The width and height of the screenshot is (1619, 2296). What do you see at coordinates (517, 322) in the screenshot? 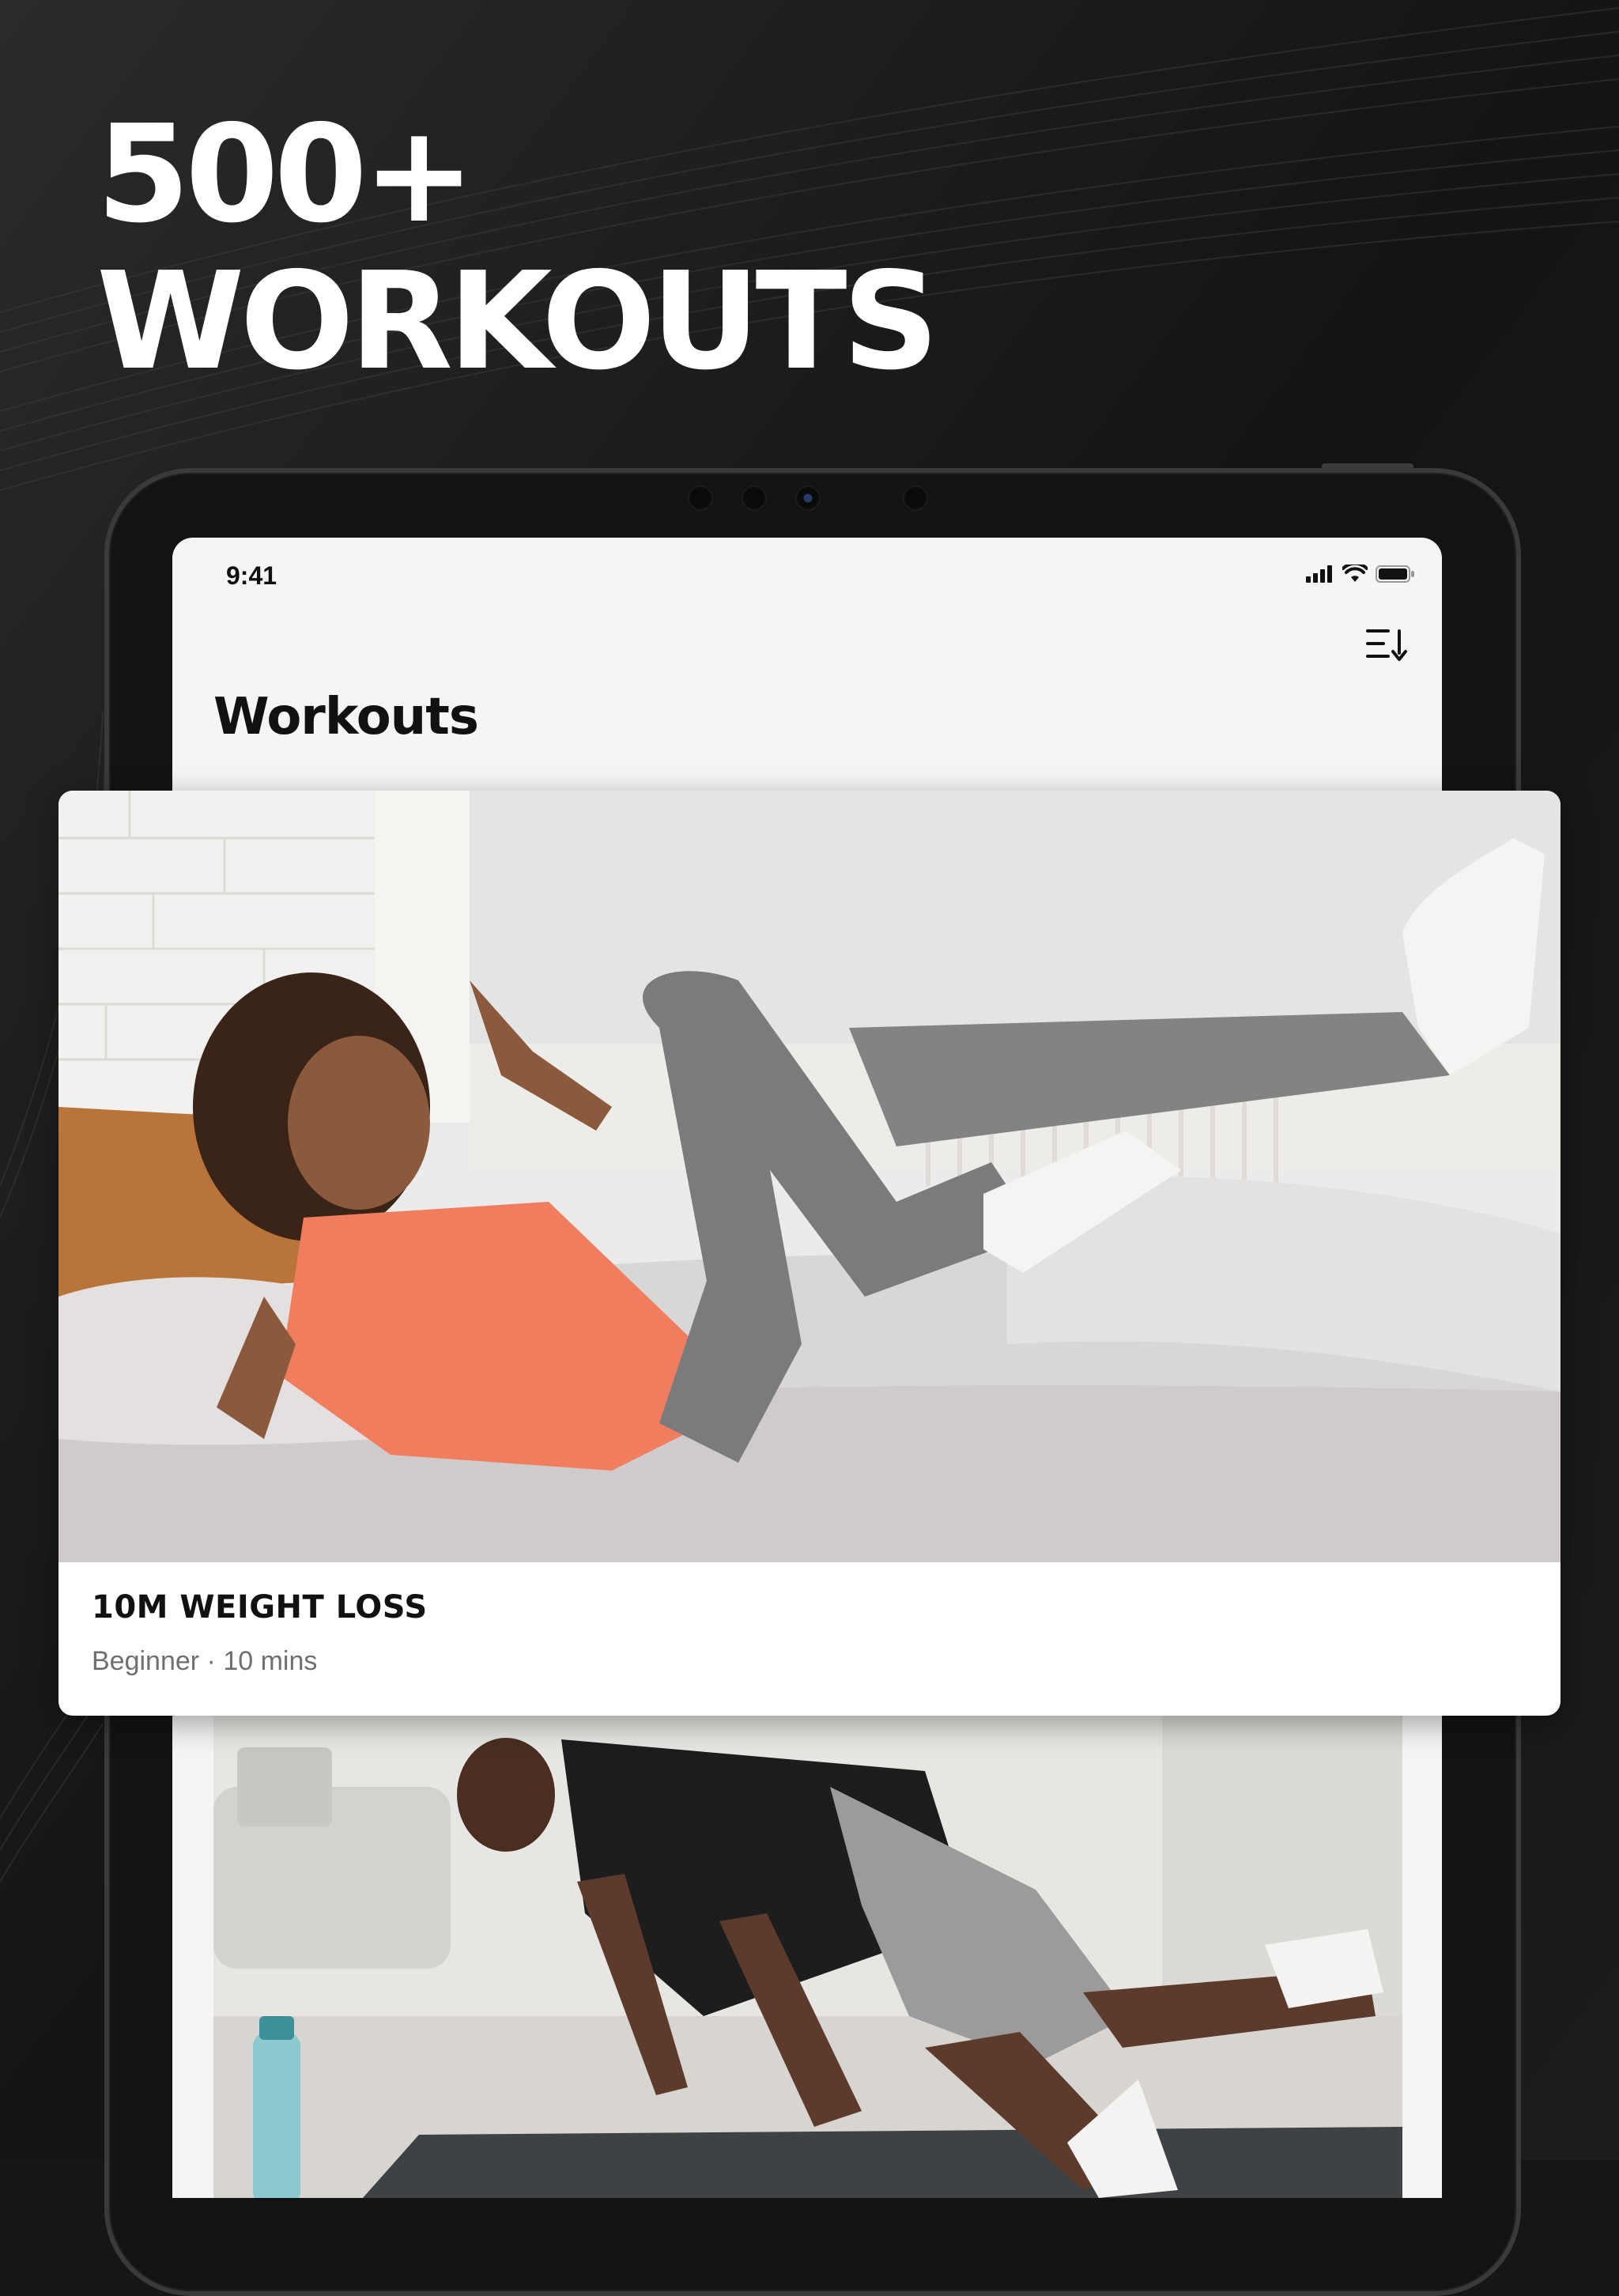
I see `hero-line-2: WORKOUTS` at bounding box center [517, 322].